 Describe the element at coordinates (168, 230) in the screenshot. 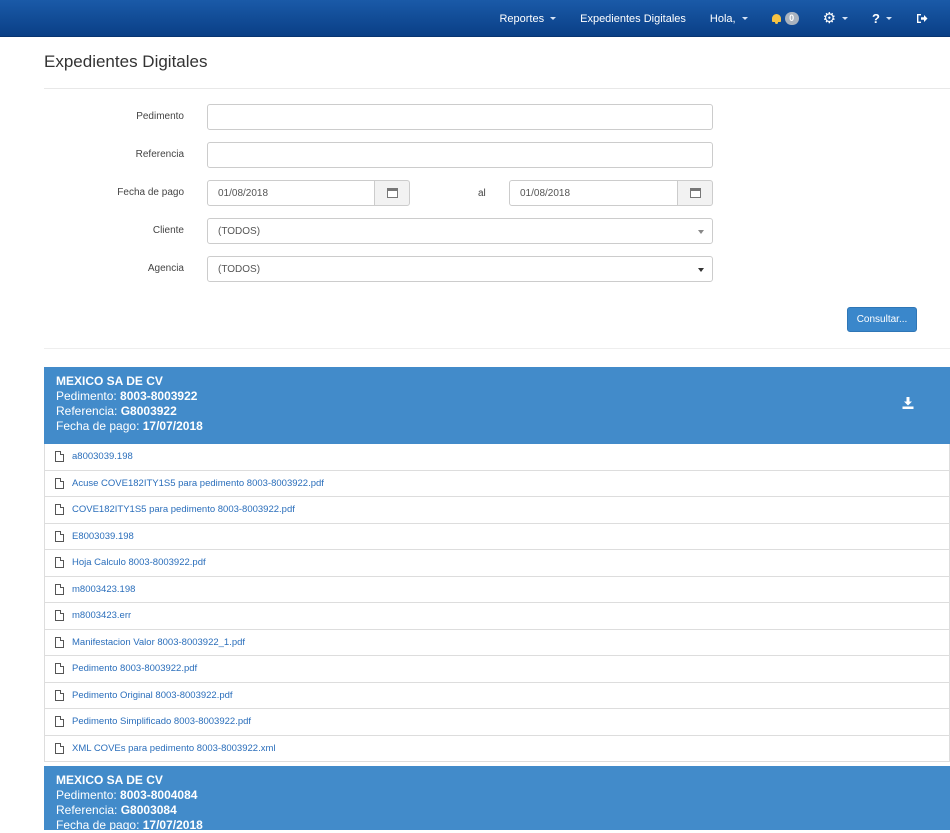

I see `cliente-label: Cliente` at that location.